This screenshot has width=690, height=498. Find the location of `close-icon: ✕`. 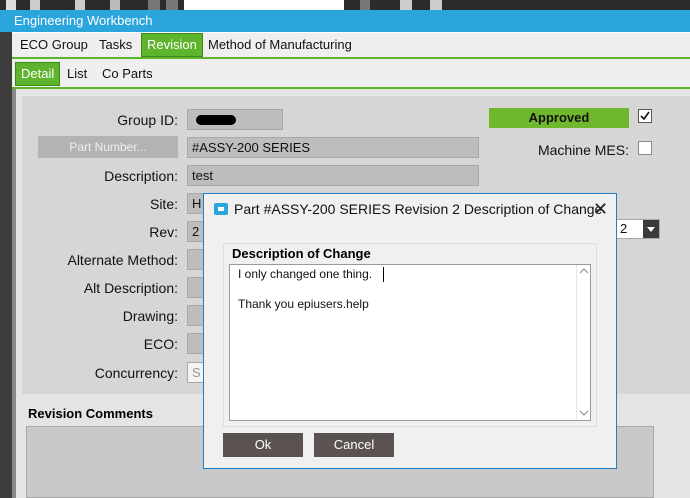

close-icon: ✕ is located at coordinates (600, 209).